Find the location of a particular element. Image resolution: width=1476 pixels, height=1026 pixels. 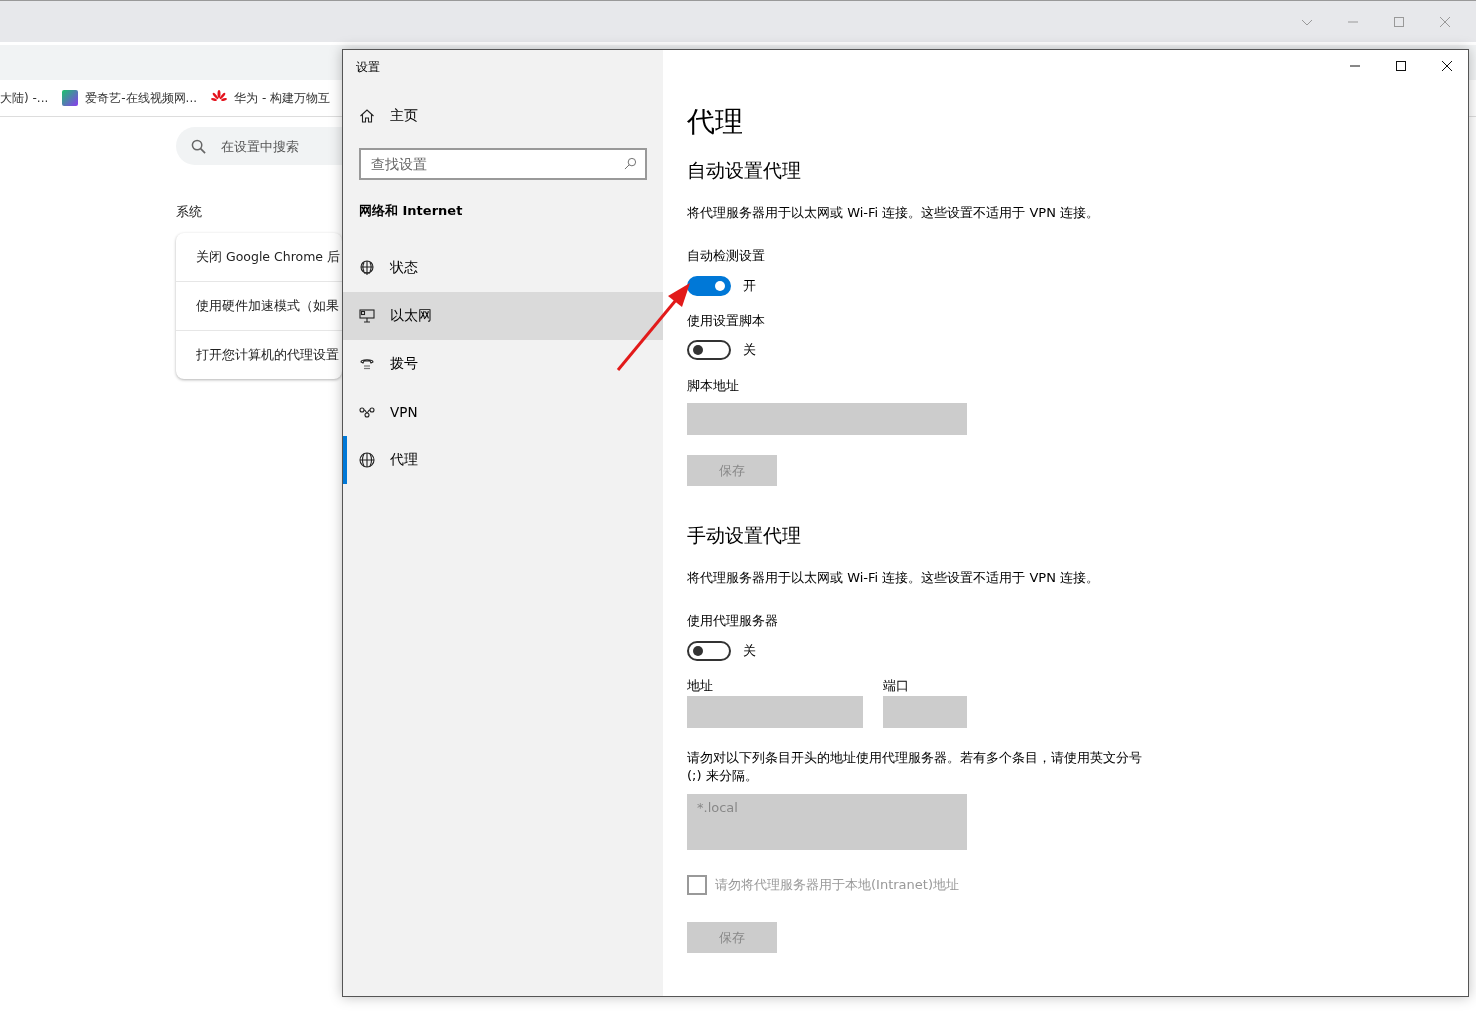

search-field: 在设置中搜索 is located at coordinates (259, 146).